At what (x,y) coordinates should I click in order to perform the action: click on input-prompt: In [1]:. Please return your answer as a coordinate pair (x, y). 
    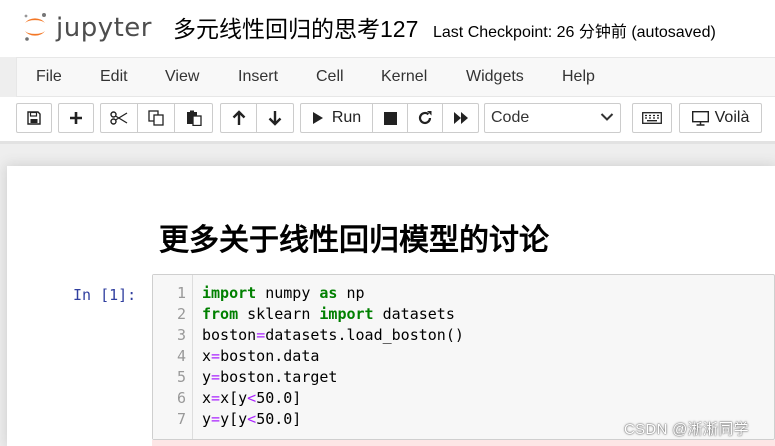
    Looking at the image, I should click on (105, 295).